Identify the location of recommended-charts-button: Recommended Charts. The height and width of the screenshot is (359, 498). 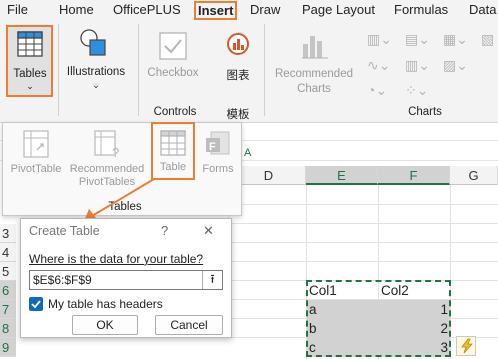
(314, 65).